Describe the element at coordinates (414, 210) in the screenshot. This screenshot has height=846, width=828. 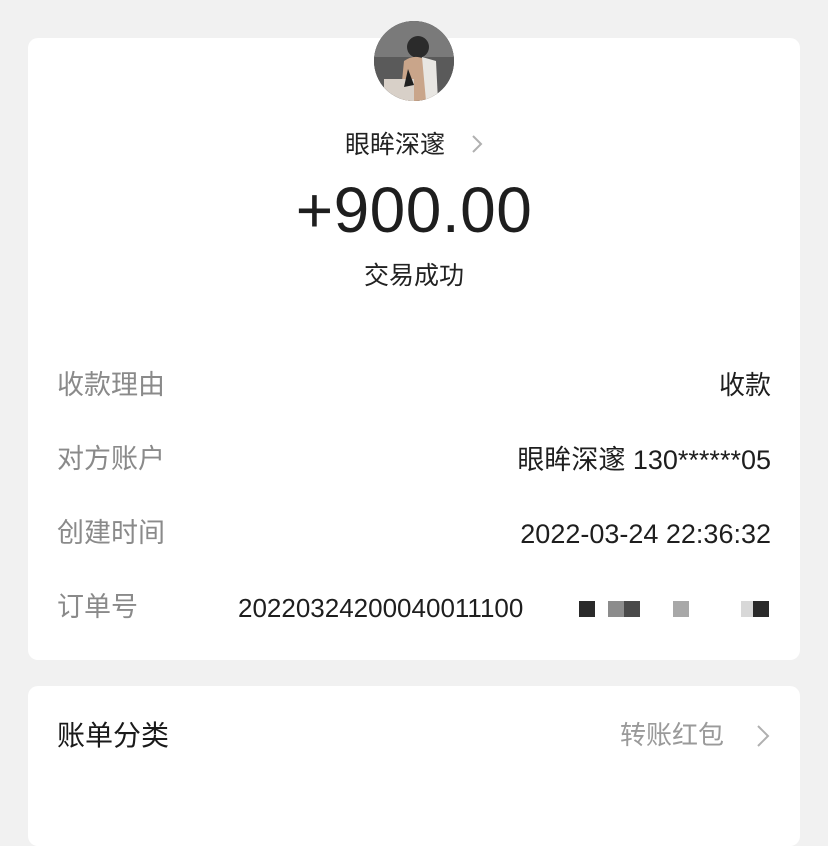
I see `transaction-amount: +900.00` at that location.